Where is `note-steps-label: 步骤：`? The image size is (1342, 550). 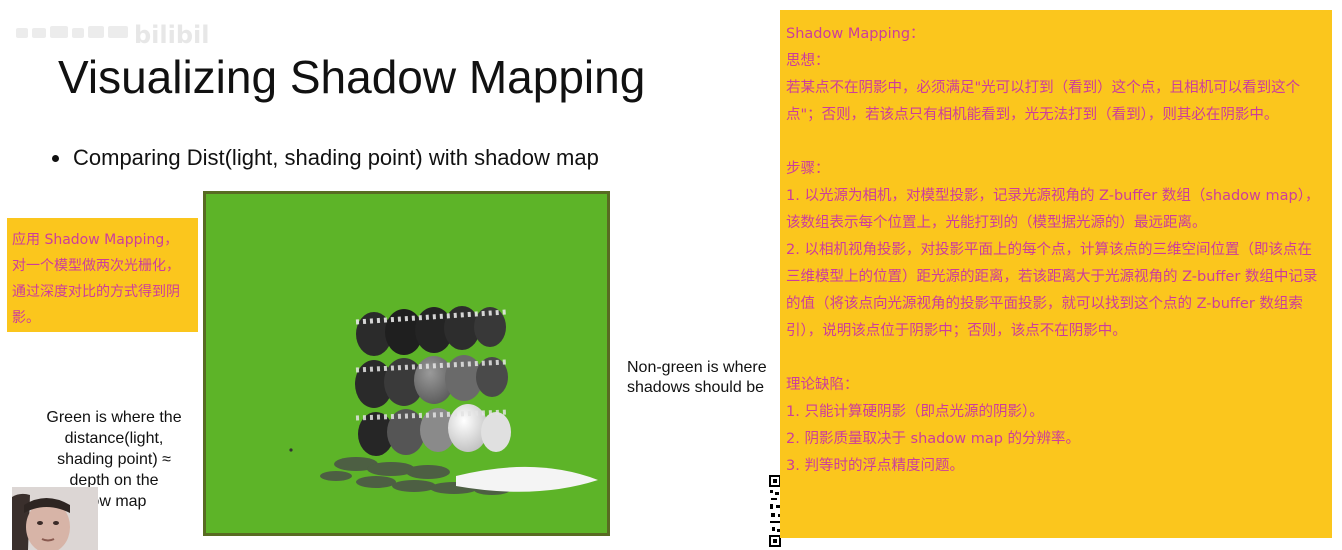 note-steps-label: 步骤： is located at coordinates (808, 169).